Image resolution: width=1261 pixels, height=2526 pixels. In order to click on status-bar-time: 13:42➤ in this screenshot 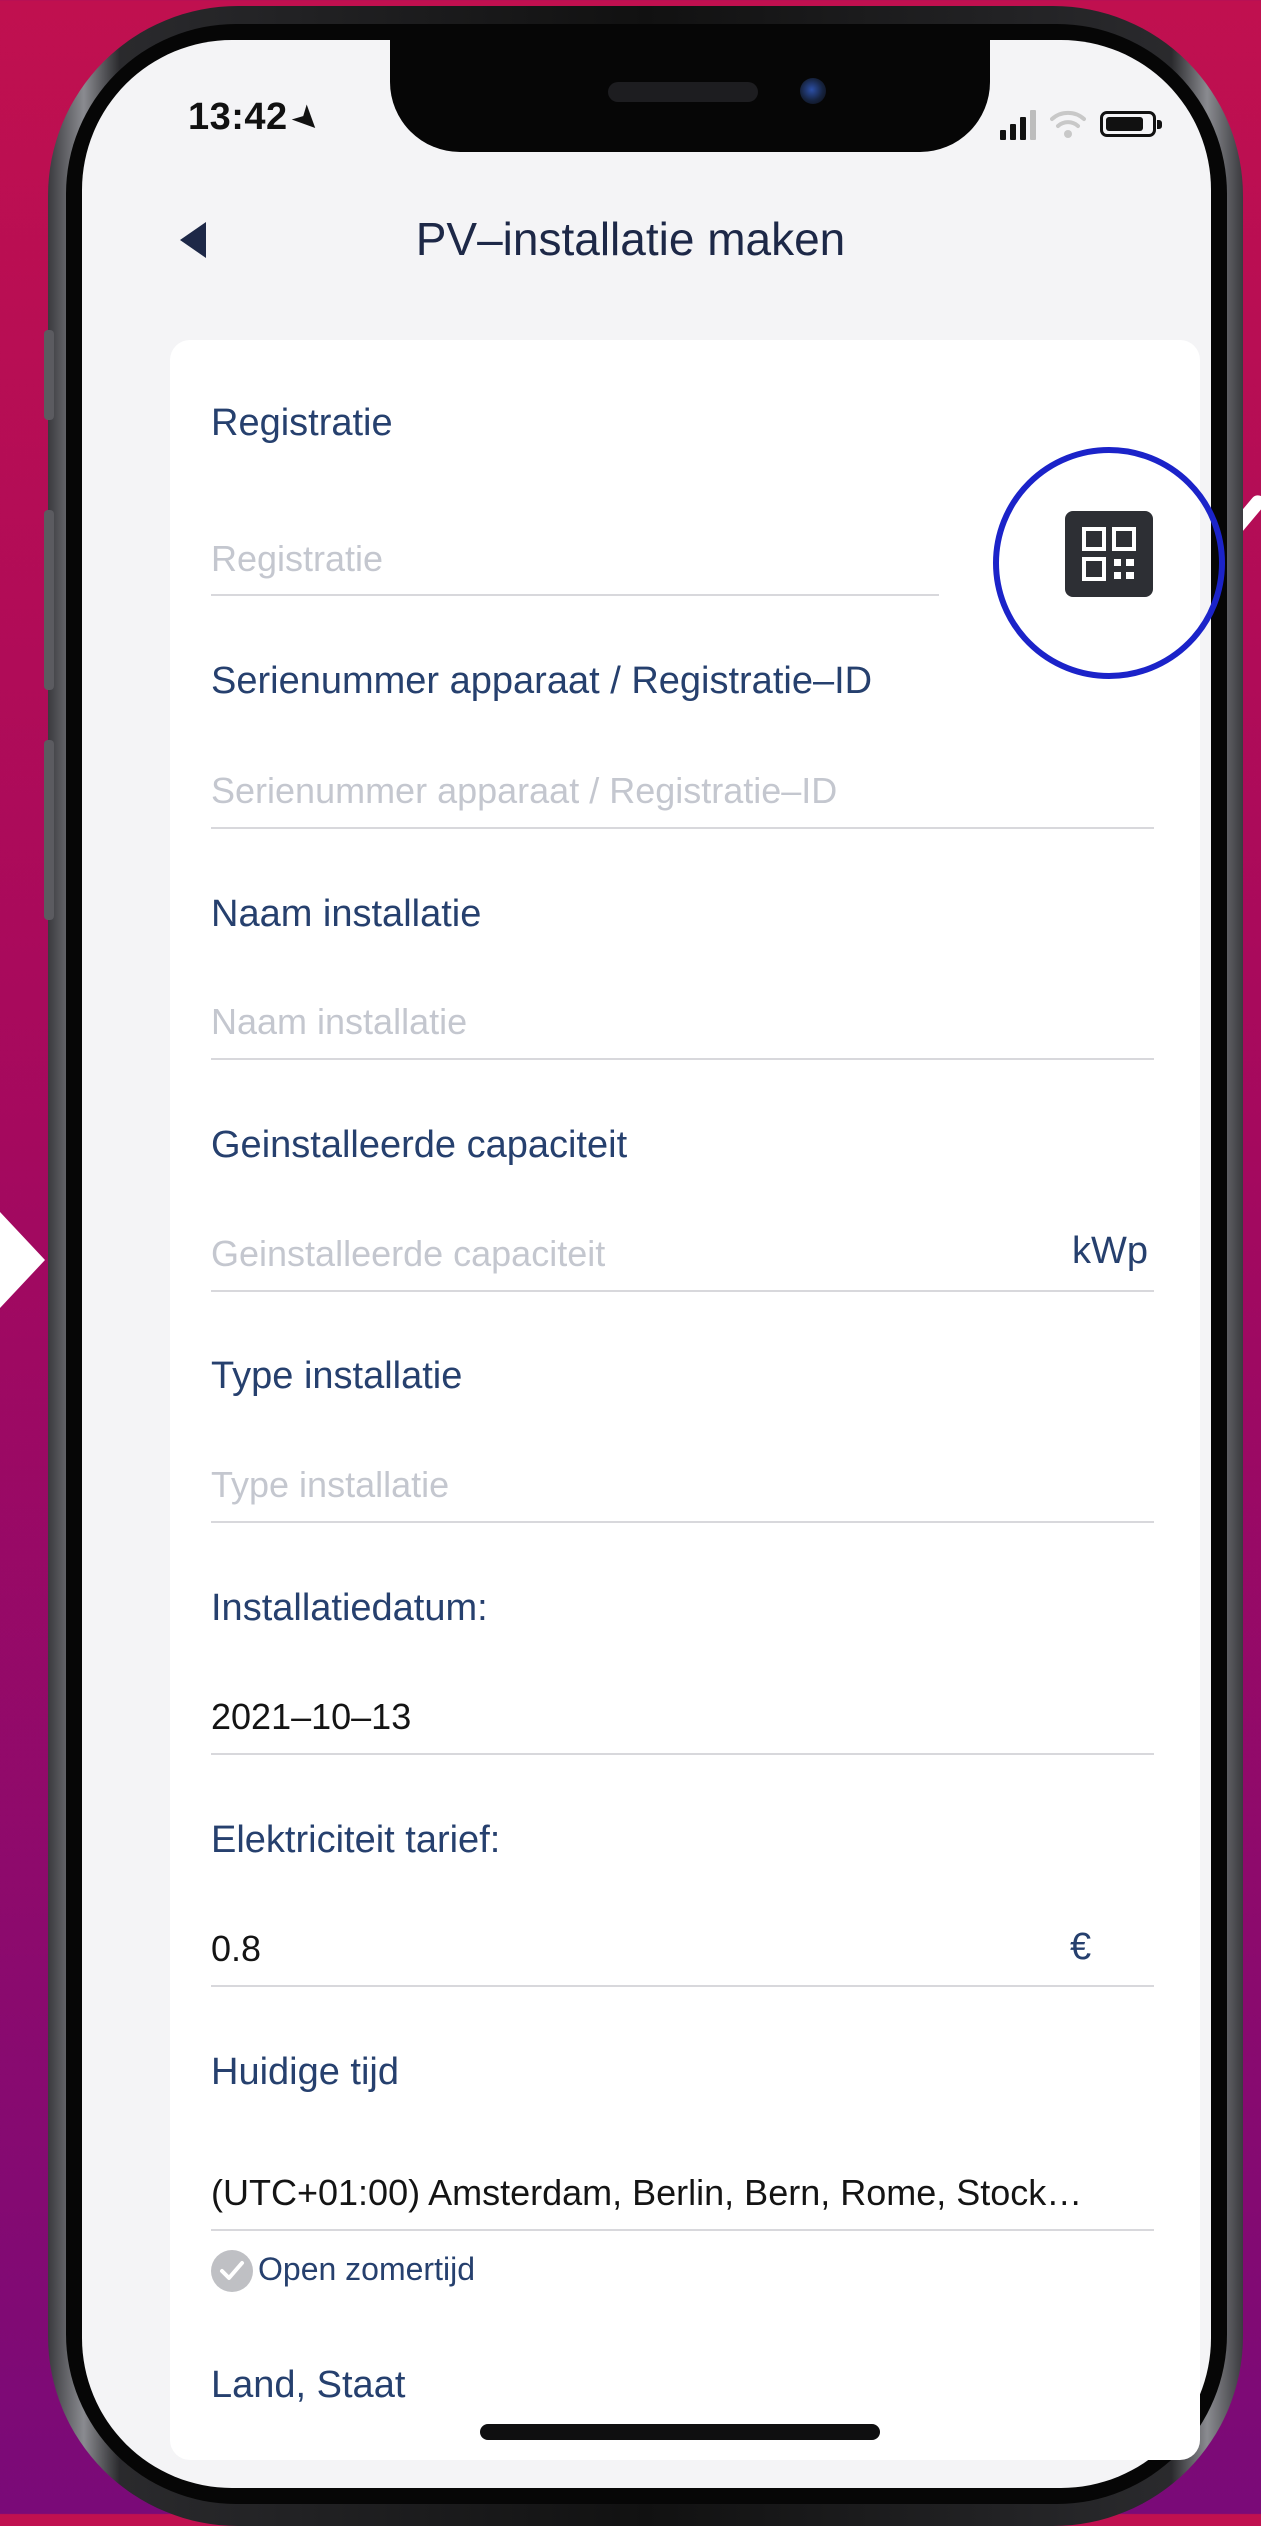, I will do `click(258, 118)`.